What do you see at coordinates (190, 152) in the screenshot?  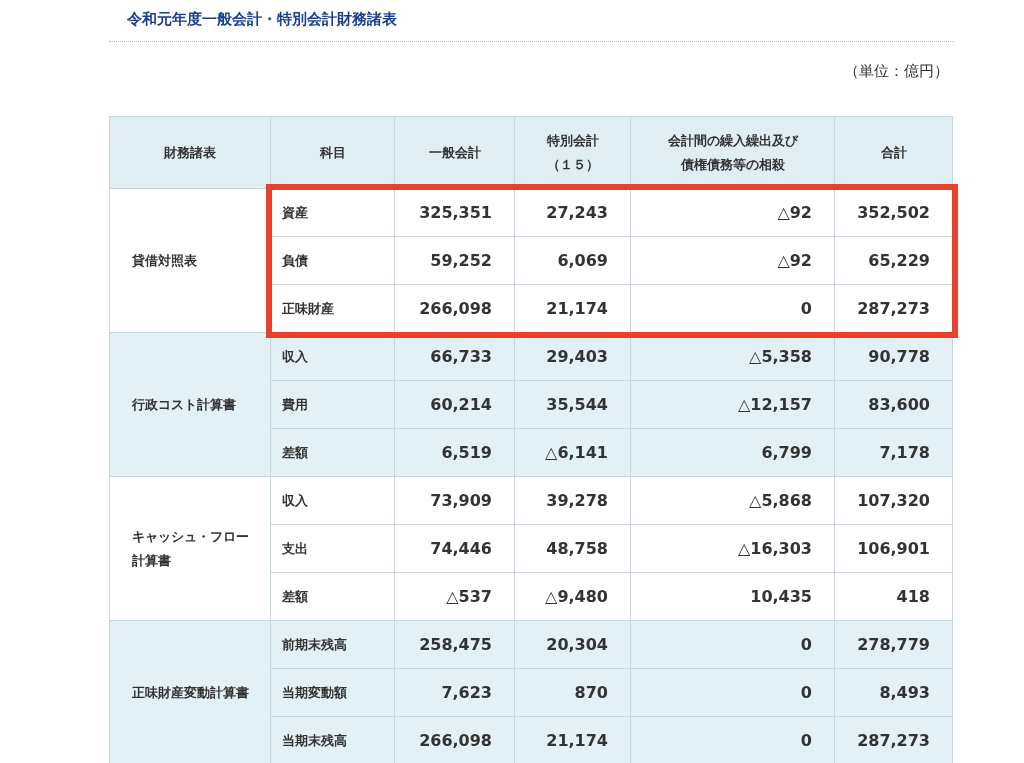 I see `table-header-text: 財務諸表` at bounding box center [190, 152].